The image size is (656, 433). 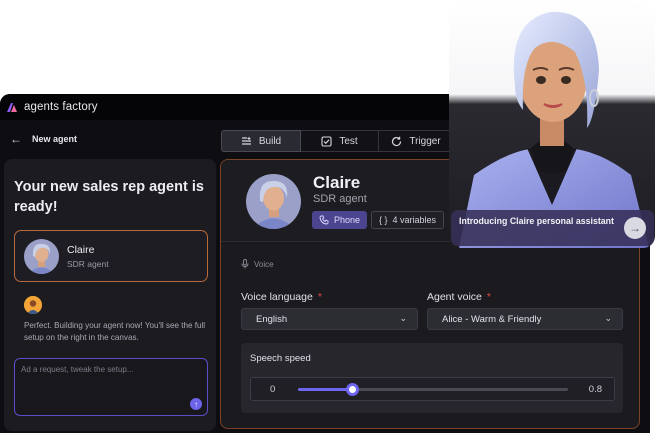 I want to click on slider-max-value: 0.8, so click(x=595, y=389).